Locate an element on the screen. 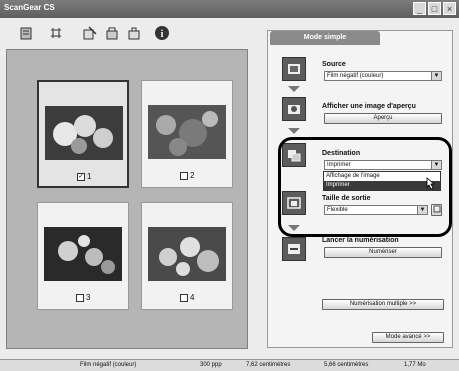 This screenshot has width=459, height=371. scan-label: Lancer la numérisation is located at coordinates (360, 240).